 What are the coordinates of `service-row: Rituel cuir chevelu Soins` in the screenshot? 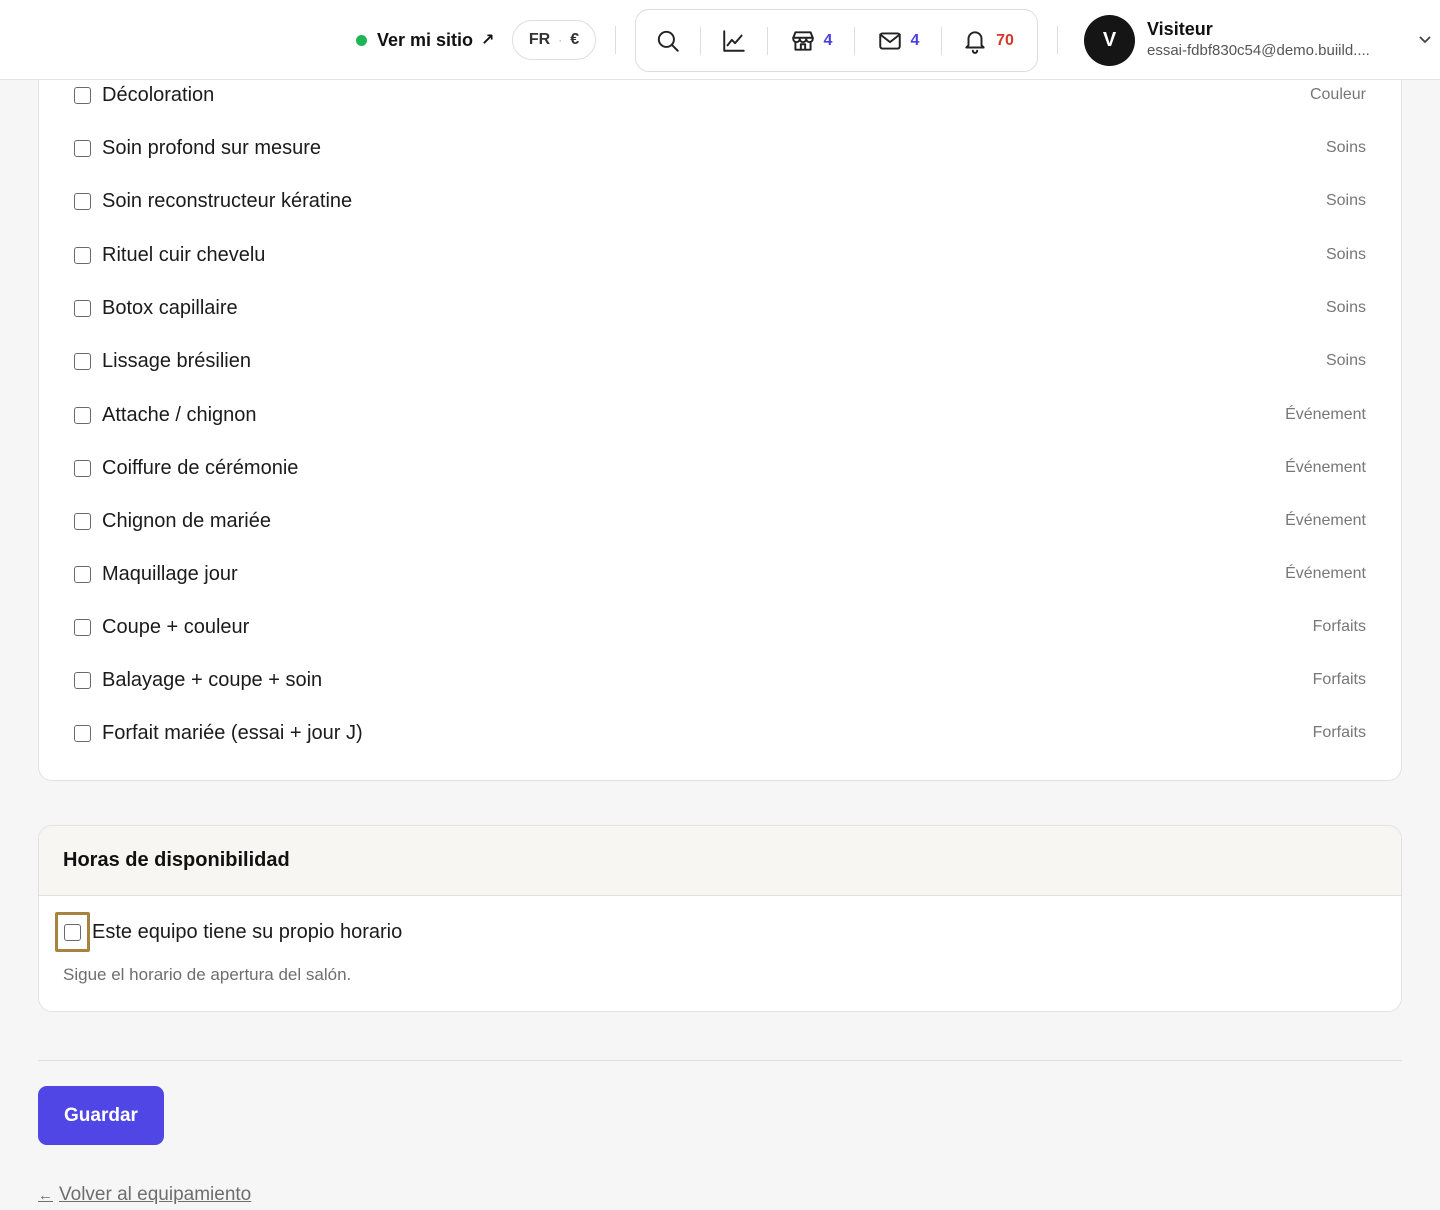 It's located at (720, 255).